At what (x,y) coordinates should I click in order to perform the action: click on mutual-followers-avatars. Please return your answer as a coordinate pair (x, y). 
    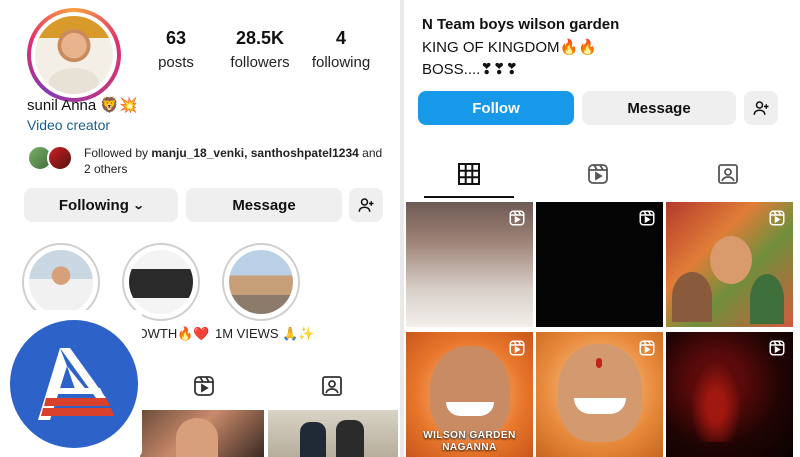
    Looking at the image, I should click on (52, 158).